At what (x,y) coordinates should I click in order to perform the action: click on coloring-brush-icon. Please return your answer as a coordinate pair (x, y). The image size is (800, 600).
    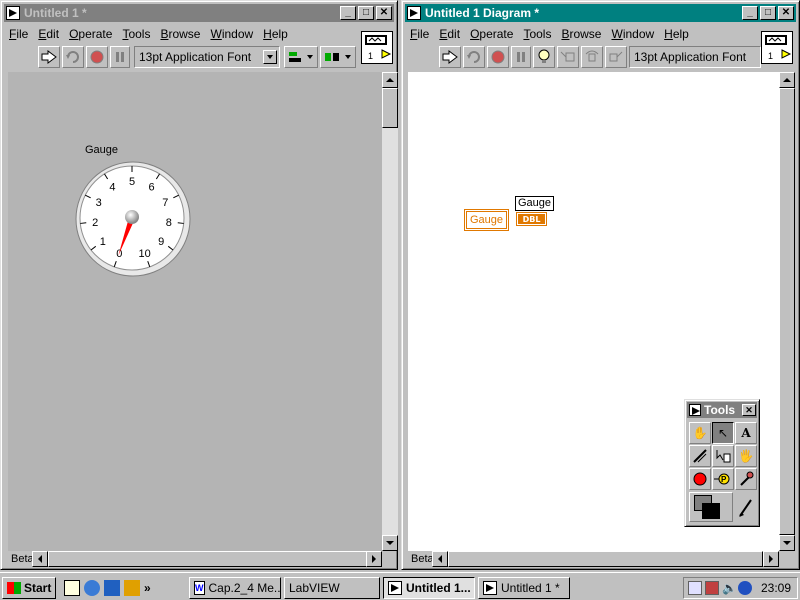
    Looking at the image, I should click on (746, 507).